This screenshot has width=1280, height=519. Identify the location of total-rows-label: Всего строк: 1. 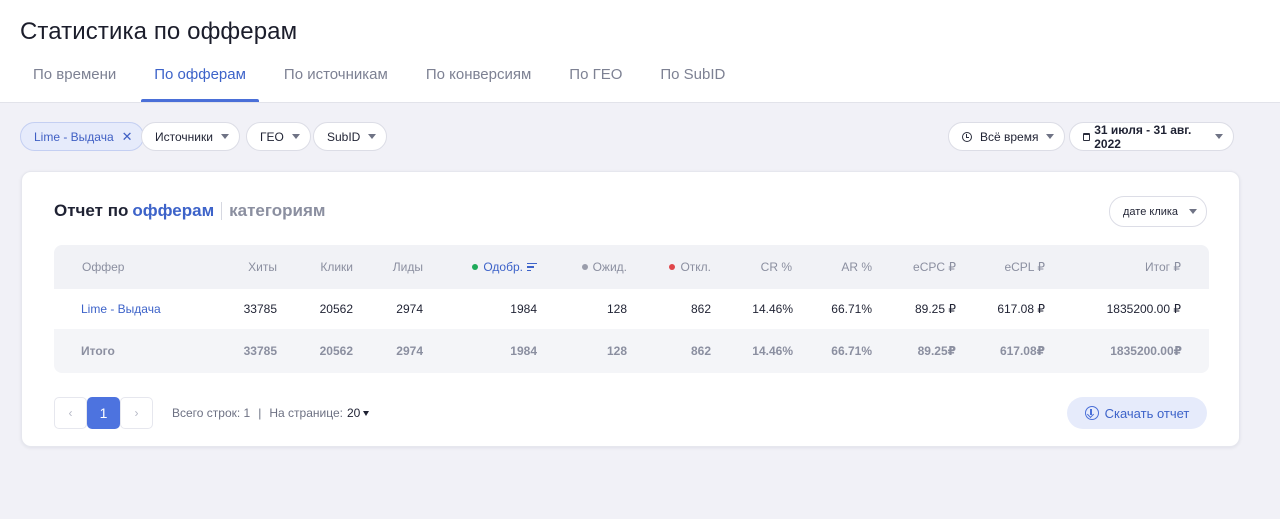
(211, 413).